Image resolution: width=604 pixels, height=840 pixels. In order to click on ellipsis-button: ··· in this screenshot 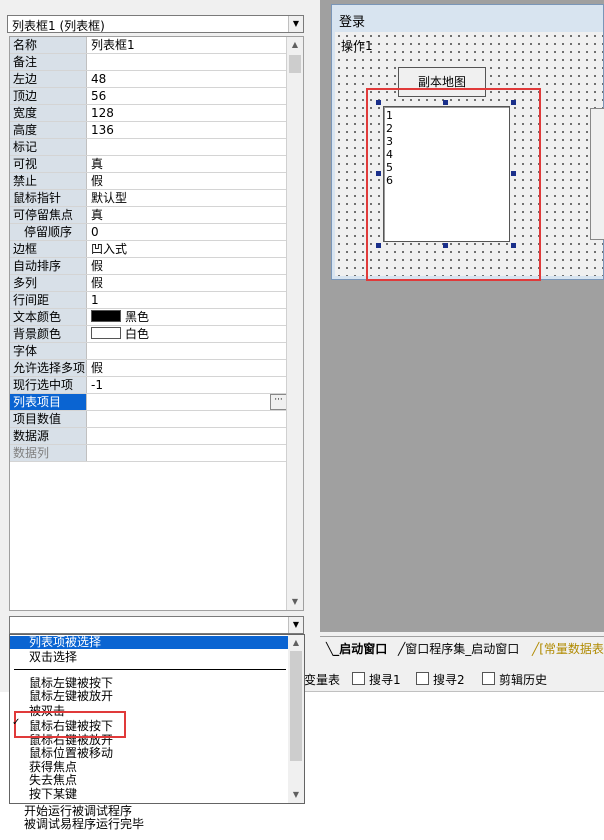, I will do `click(278, 402)`.